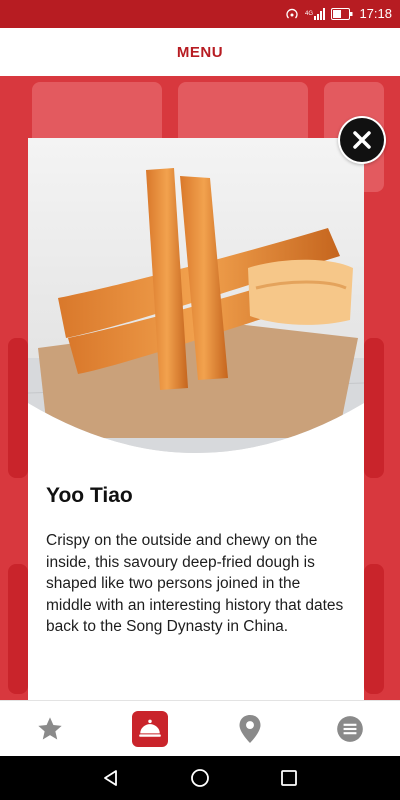 The image size is (400, 800). I want to click on nav-favourites, so click(50, 729).